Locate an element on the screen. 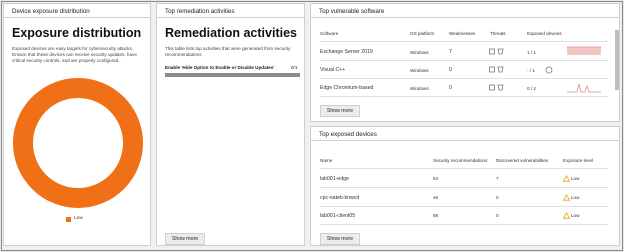 The width and height of the screenshot is (624, 252). card-header: Top vulnerable software is located at coordinates (352, 11).